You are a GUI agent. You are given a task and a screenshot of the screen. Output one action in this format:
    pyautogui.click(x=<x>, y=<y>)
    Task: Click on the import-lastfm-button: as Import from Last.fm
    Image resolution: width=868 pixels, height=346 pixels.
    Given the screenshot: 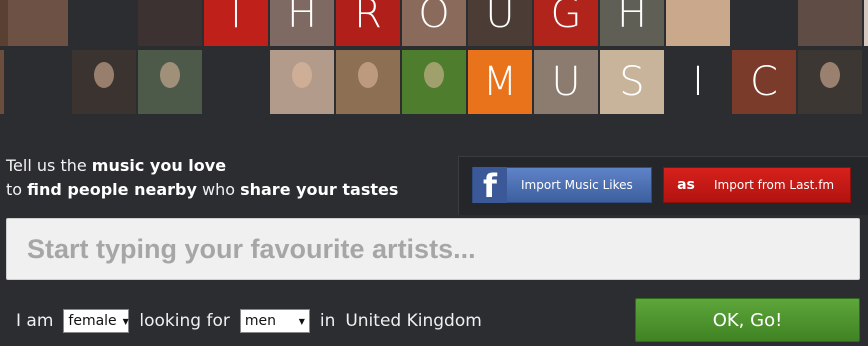 What is the action you would take?
    pyautogui.click(x=757, y=185)
    